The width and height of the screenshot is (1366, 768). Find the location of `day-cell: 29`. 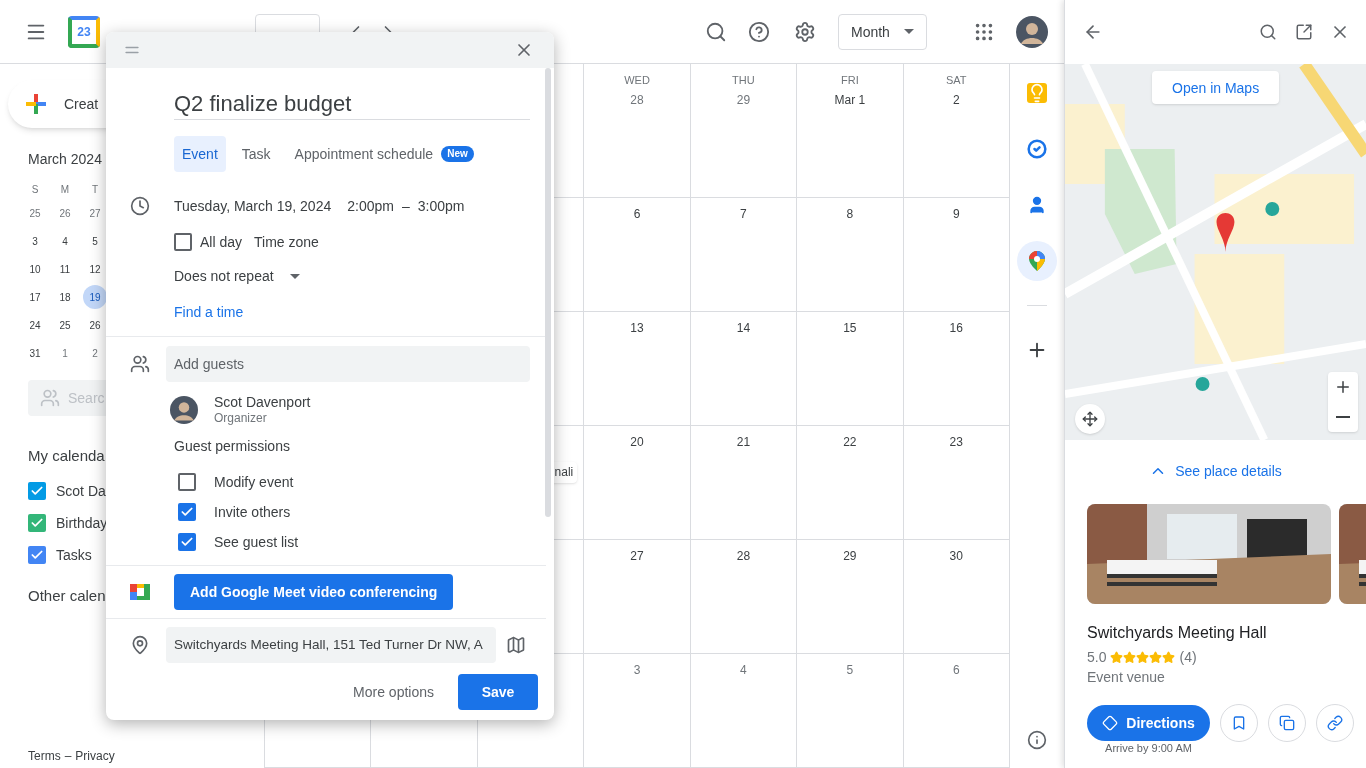

day-cell: 29 is located at coordinates (849, 597).